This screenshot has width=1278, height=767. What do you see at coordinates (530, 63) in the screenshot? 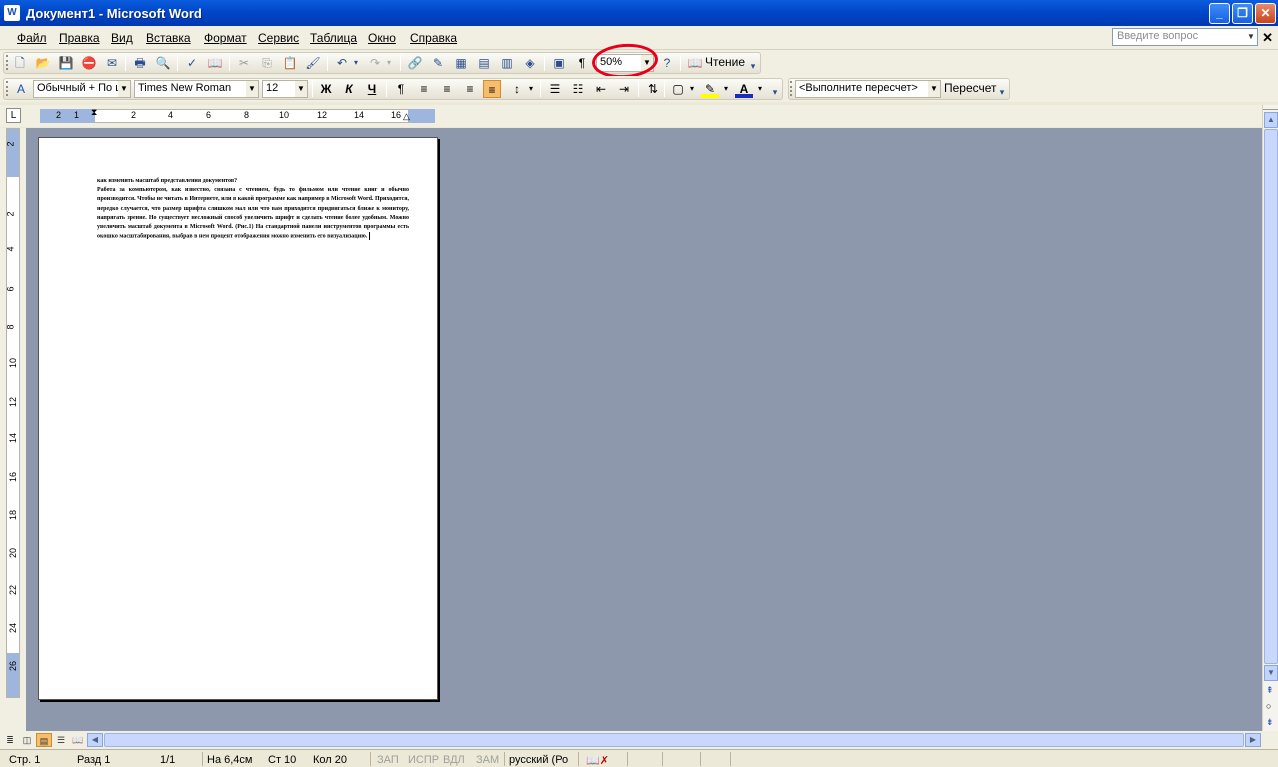
I see `drawing-icon: ◈` at bounding box center [530, 63].